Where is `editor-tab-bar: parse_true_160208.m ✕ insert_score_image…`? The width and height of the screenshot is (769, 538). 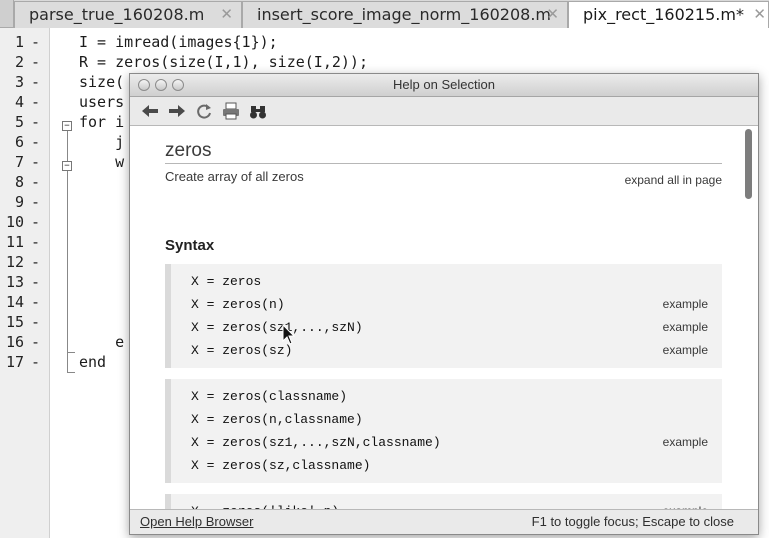 editor-tab-bar: parse_true_160208.m ✕ insert_score_image… is located at coordinates (384, 14).